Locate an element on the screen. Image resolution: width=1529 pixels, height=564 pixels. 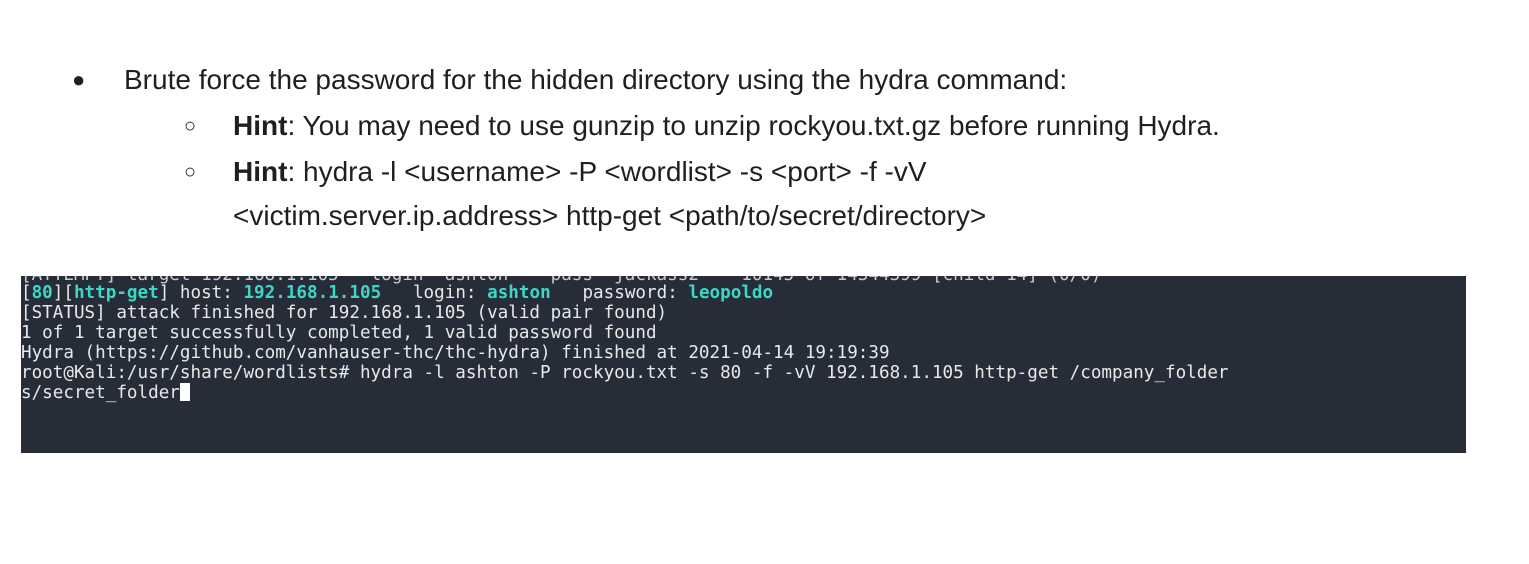
result-service: http-get is located at coordinates (116, 293).